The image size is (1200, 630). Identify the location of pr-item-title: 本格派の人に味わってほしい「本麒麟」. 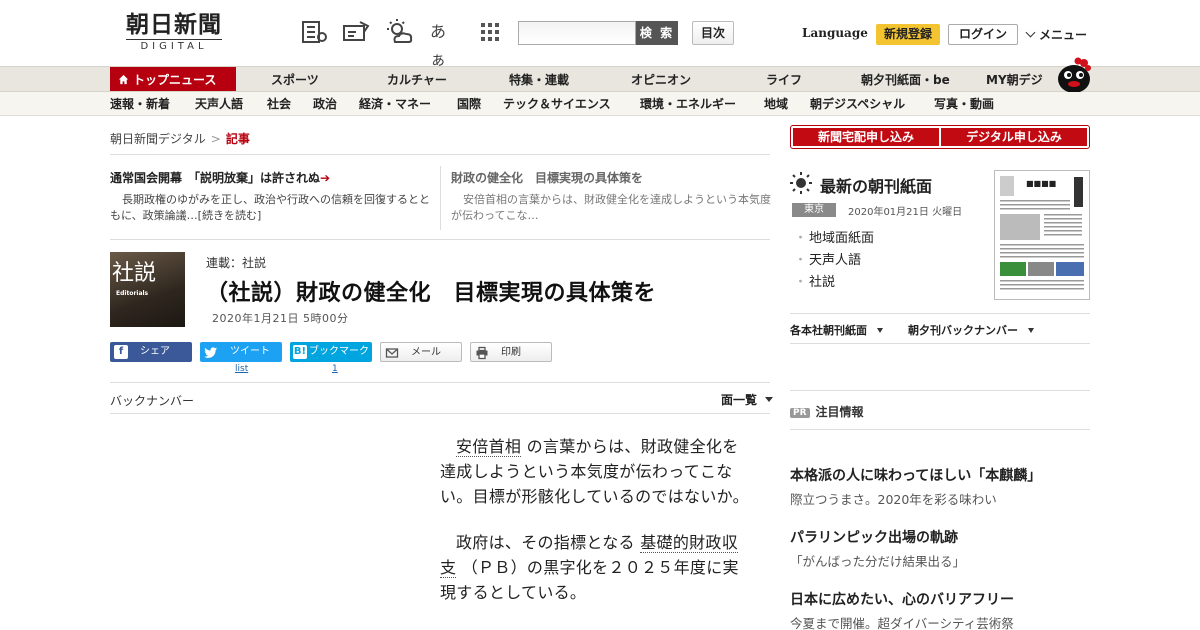
(916, 476).